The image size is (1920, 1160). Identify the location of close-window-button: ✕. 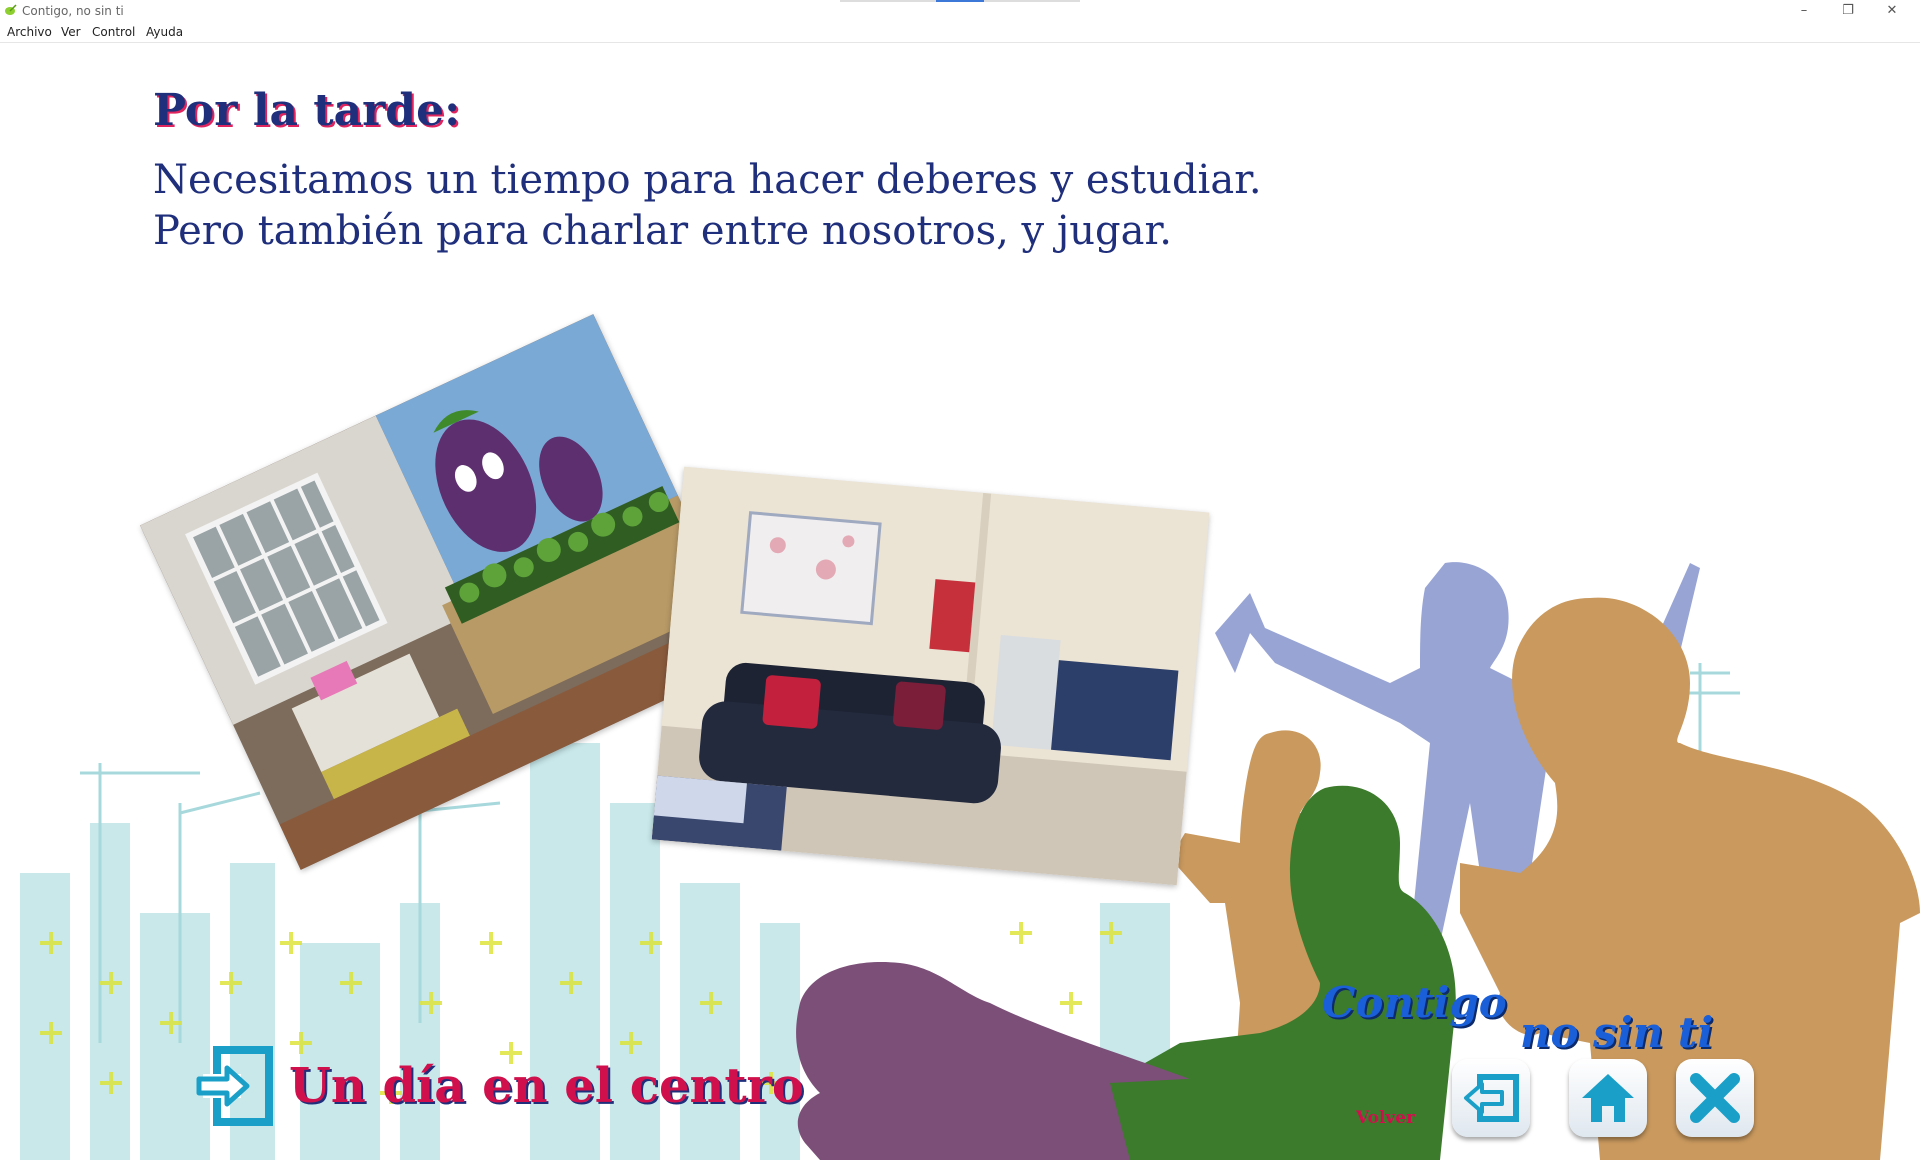
(1892, 11).